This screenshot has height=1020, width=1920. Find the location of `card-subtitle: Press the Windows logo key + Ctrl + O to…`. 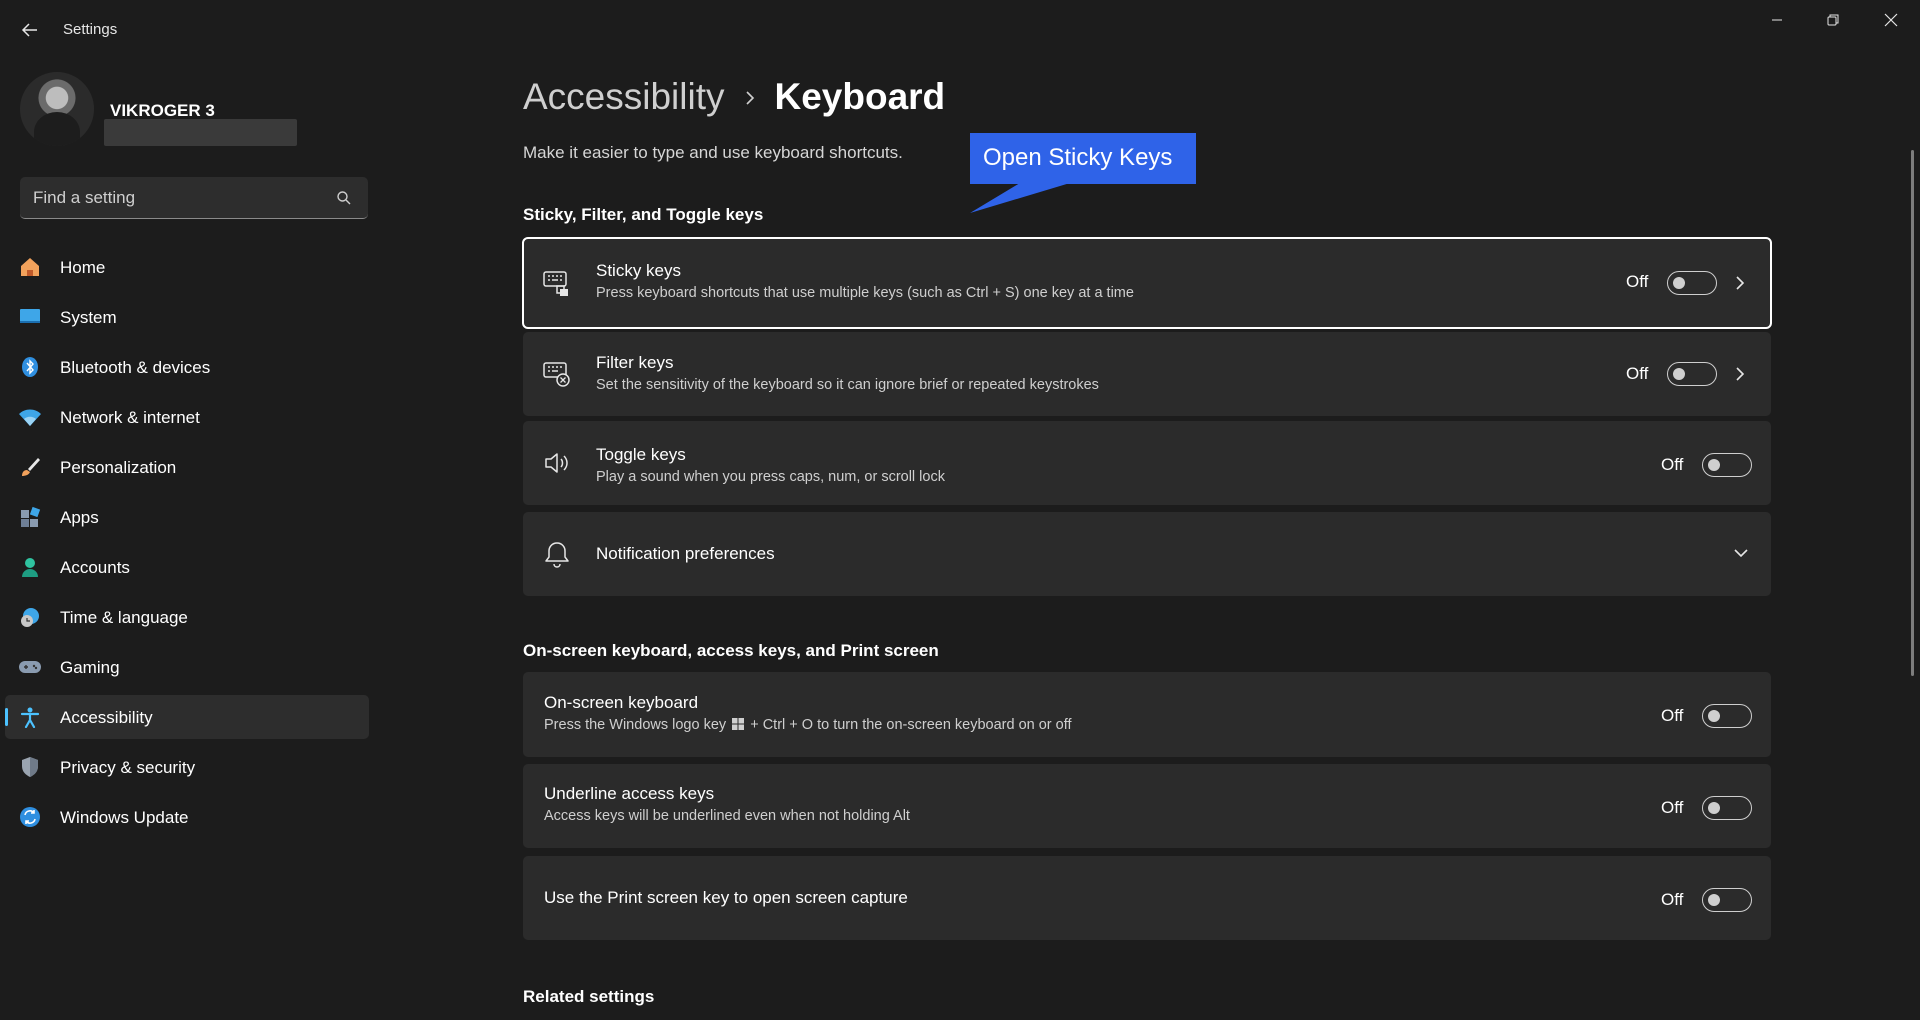

card-subtitle: Press the Windows logo key + Ctrl + O to… is located at coordinates (808, 725).